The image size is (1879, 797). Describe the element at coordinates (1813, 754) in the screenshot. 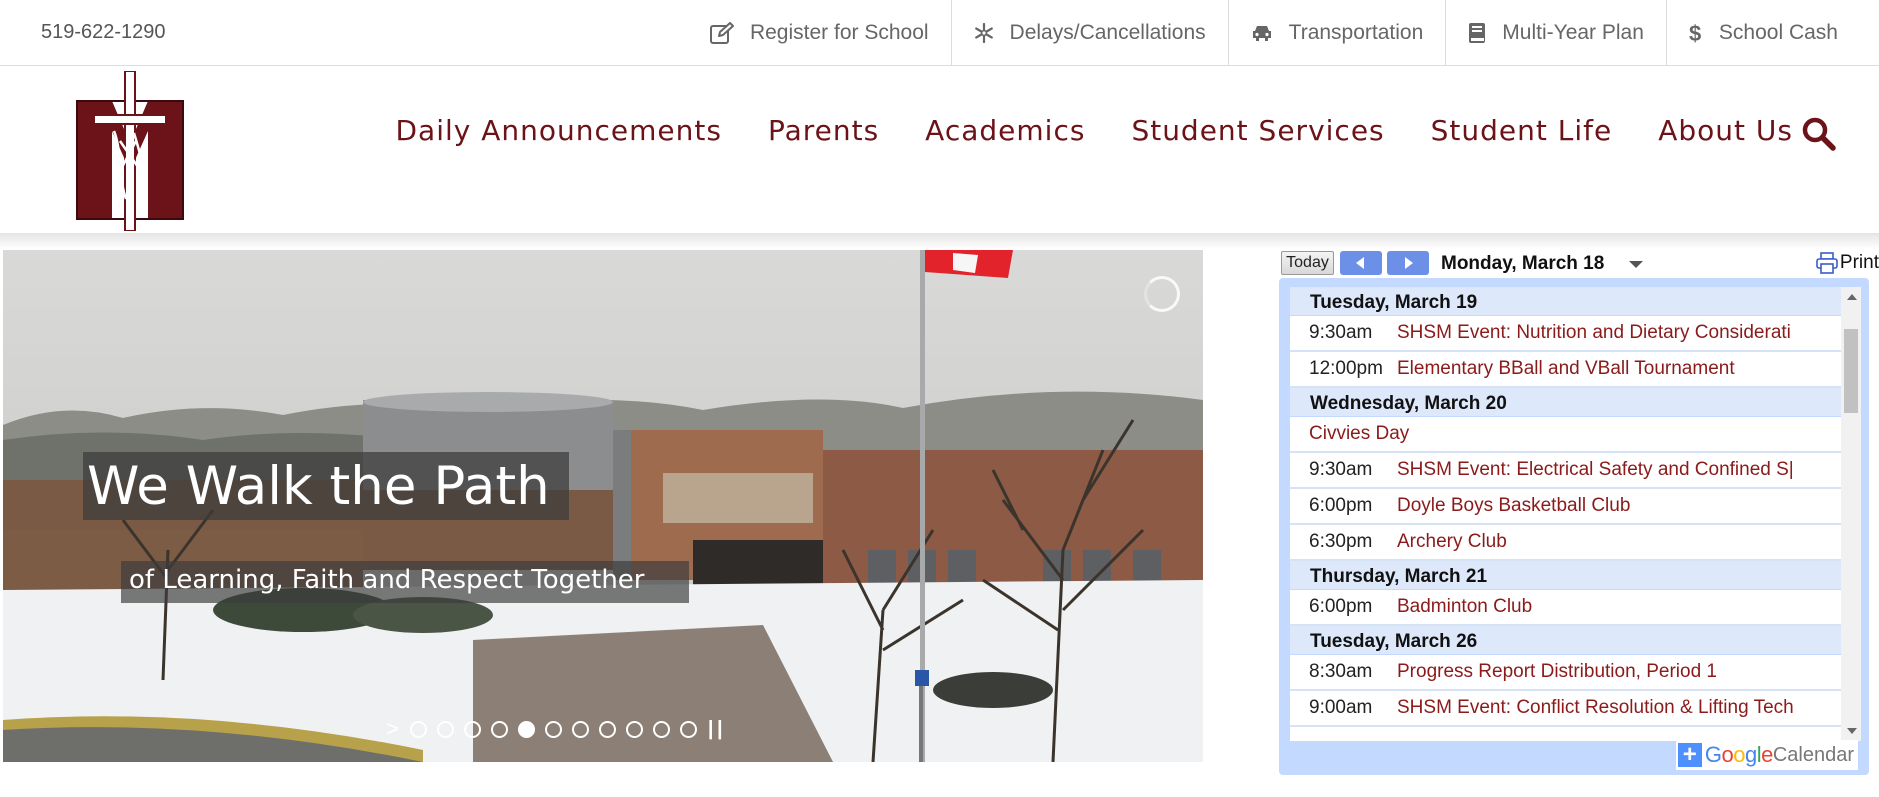

I see `google-calendar-label: Calendar` at that location.